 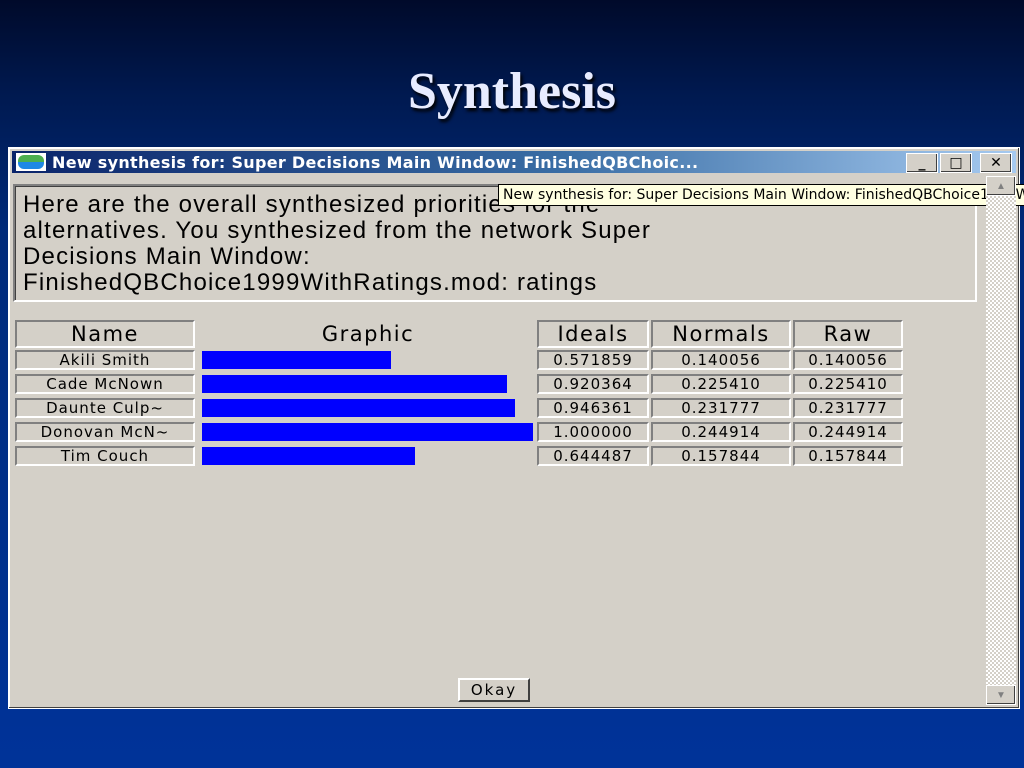 What do you see at coordinates (105, 432) in the screenshot?
I see `row-name: Donovan McN~` at bounding box center [105, 432].